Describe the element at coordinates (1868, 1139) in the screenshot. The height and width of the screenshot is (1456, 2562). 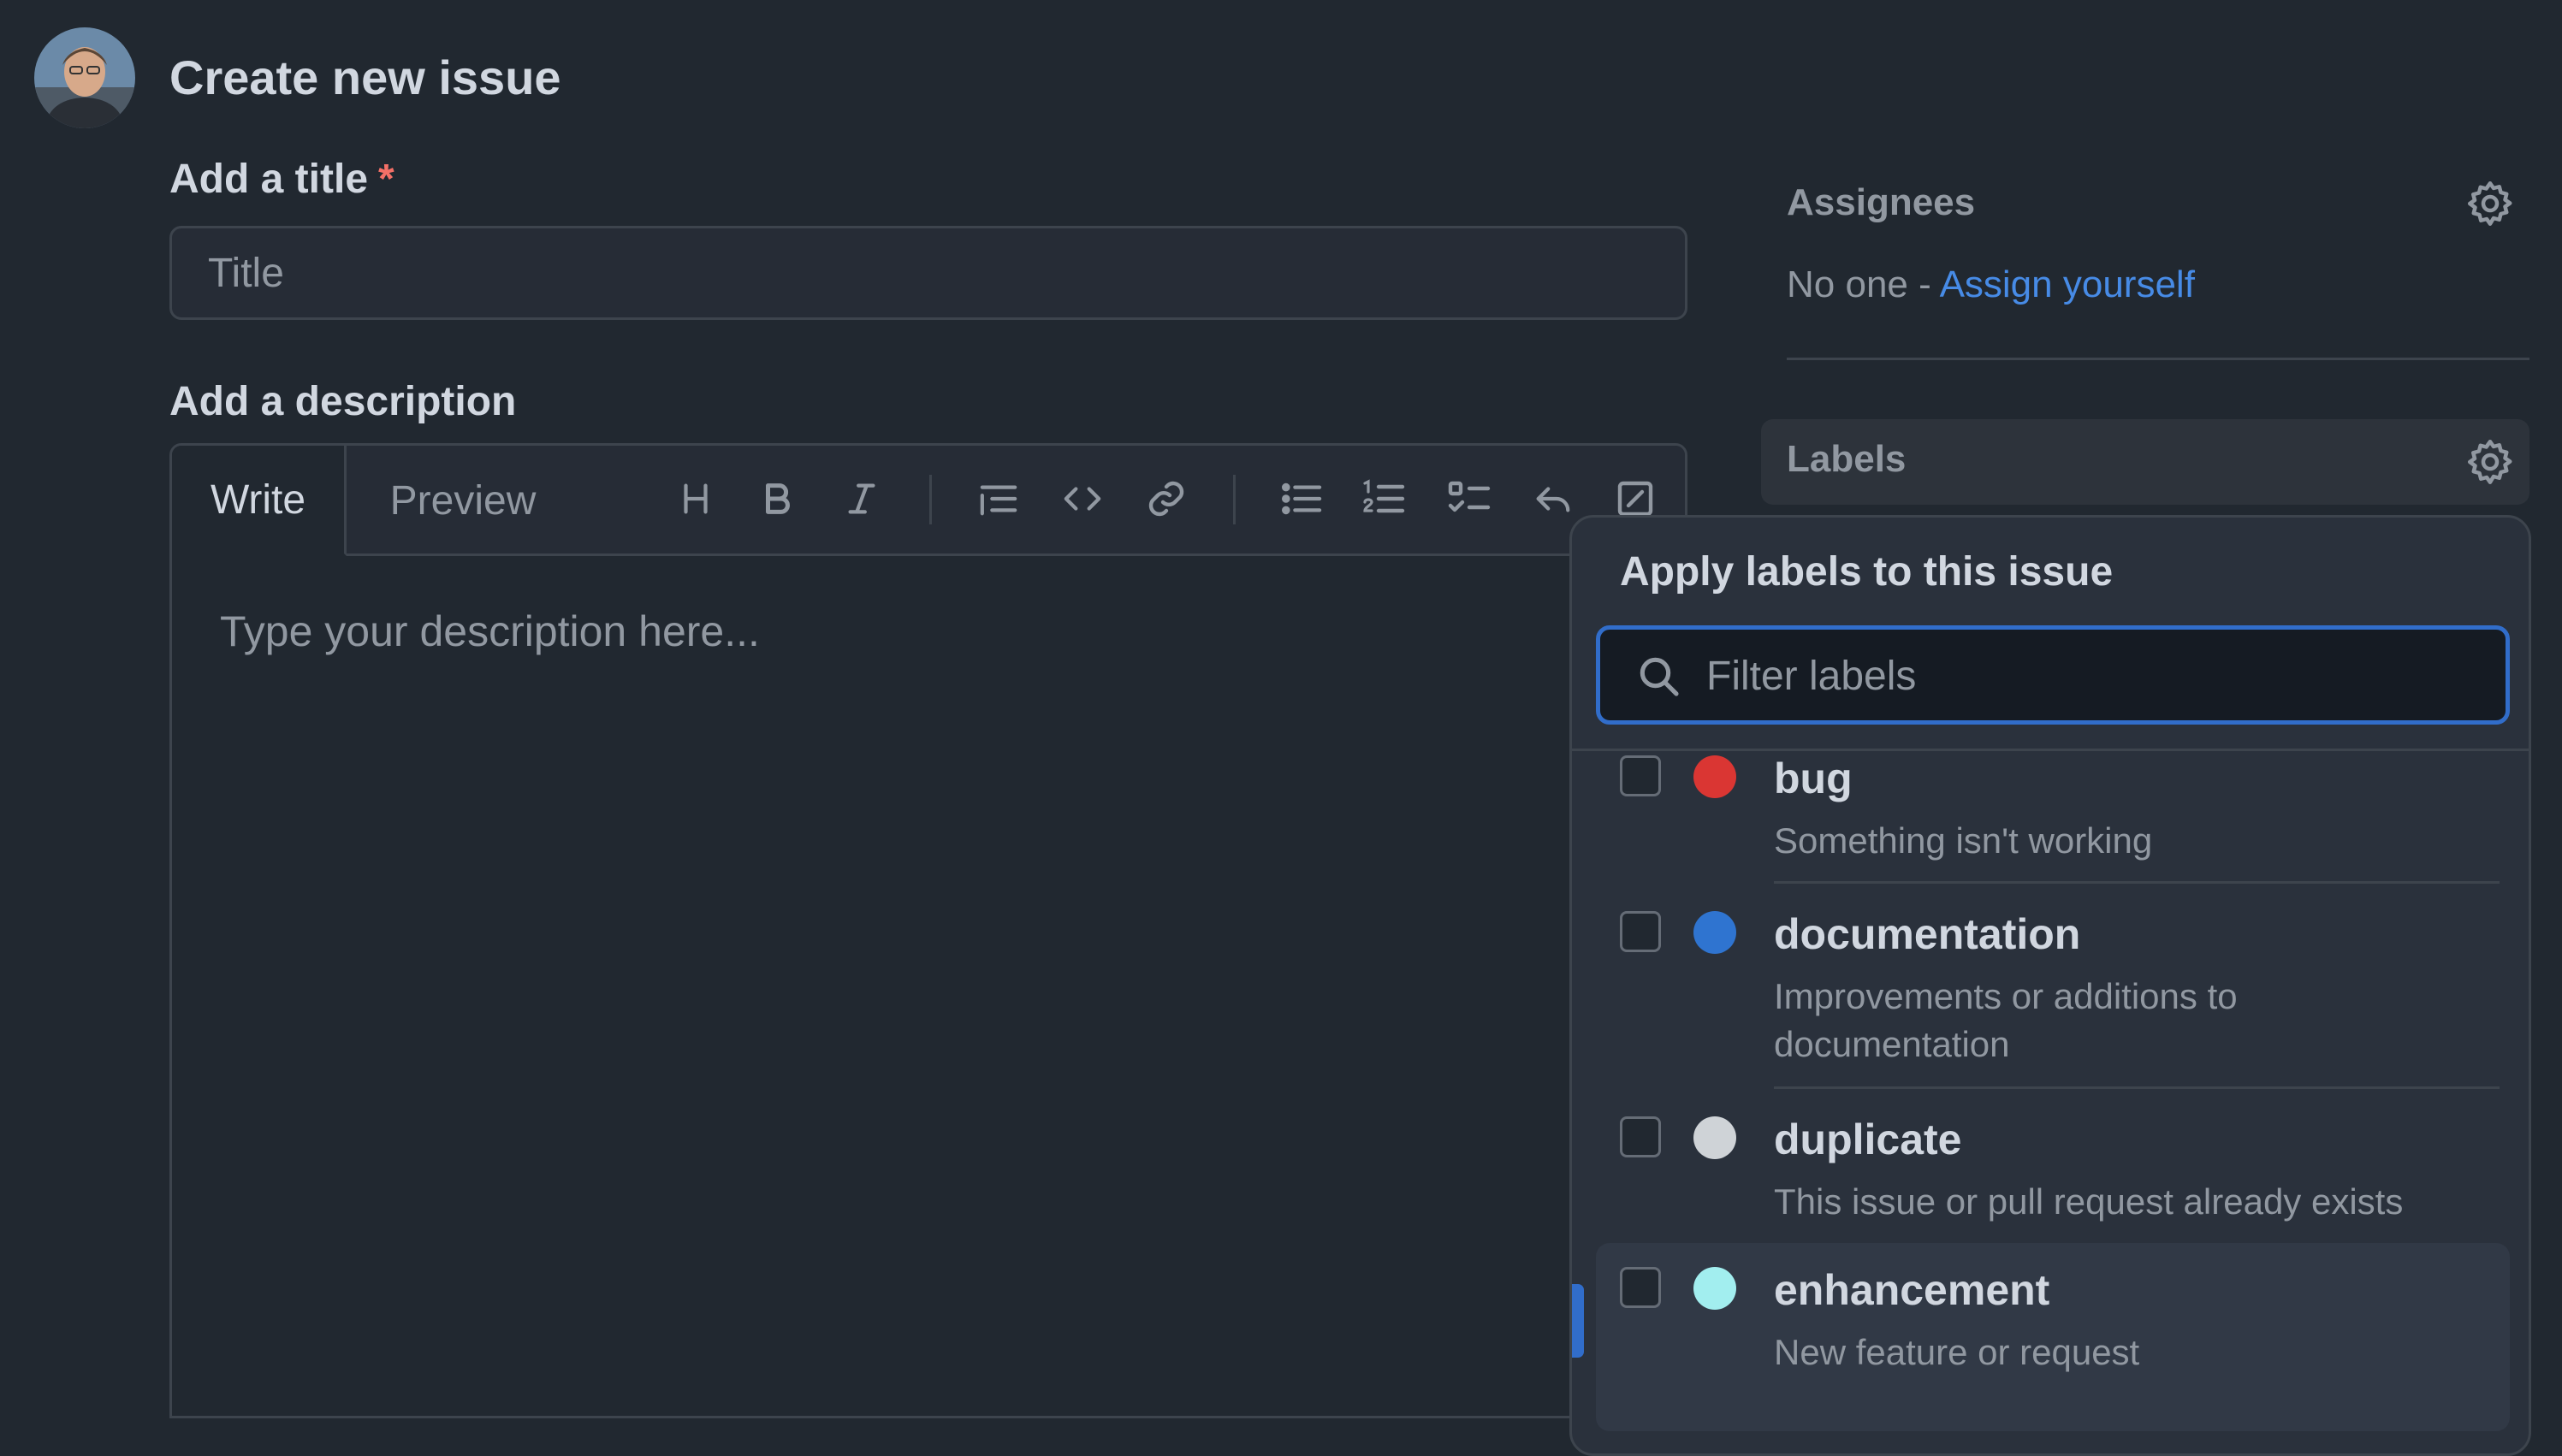
I see `label-name: duplicate` at that location.